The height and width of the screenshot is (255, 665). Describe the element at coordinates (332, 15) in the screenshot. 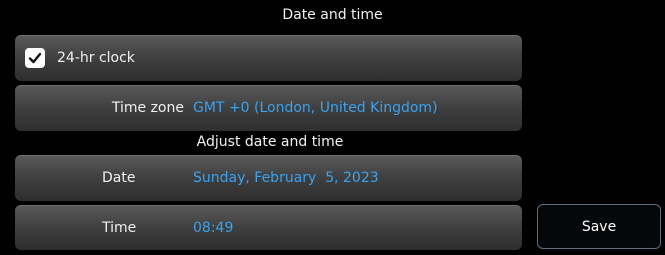

I see `page-title: Date and time` at that location.